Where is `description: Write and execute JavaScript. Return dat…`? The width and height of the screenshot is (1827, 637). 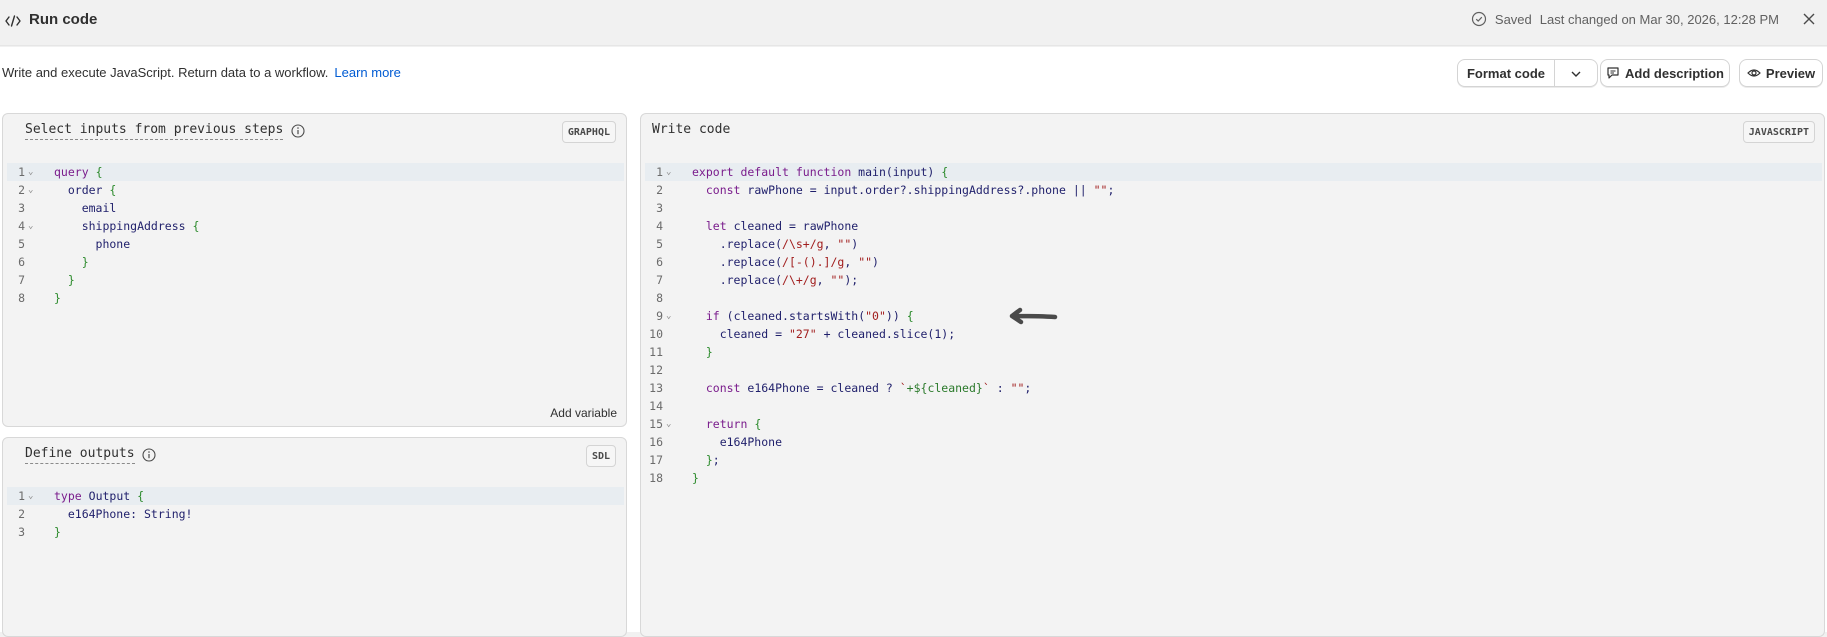 description: Write and execute JavaScript. Return dat… is located at coordinates (201, 72).